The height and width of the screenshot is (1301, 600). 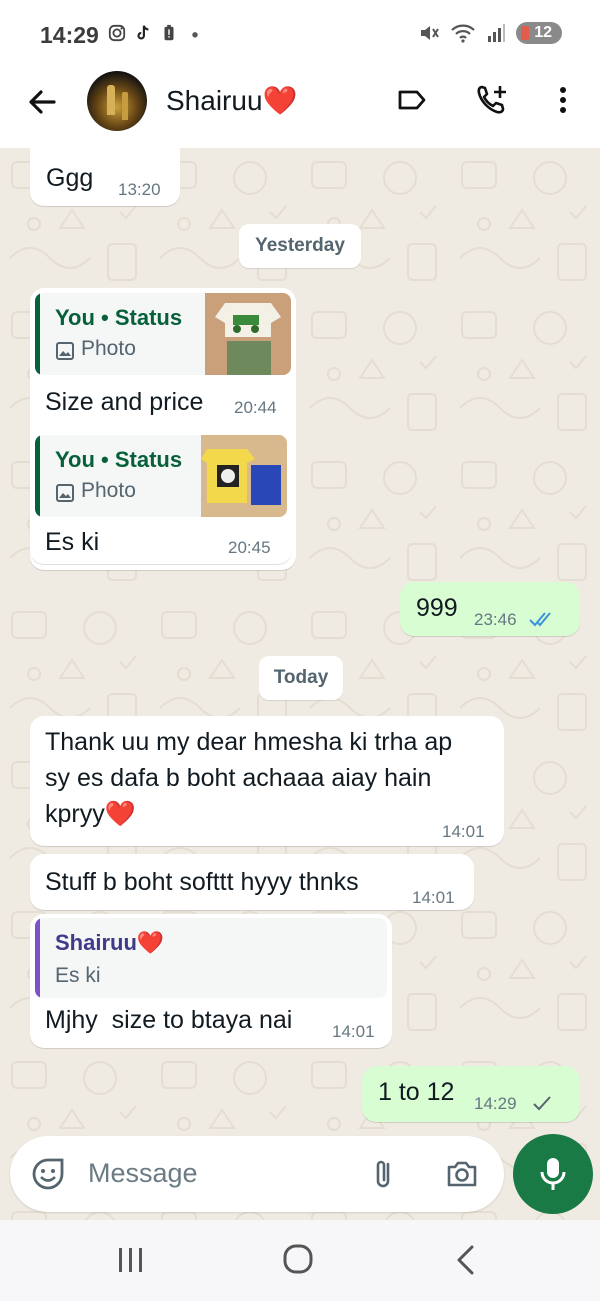 I want to click on date-chip-today: Today, so click(x=301, y=678).